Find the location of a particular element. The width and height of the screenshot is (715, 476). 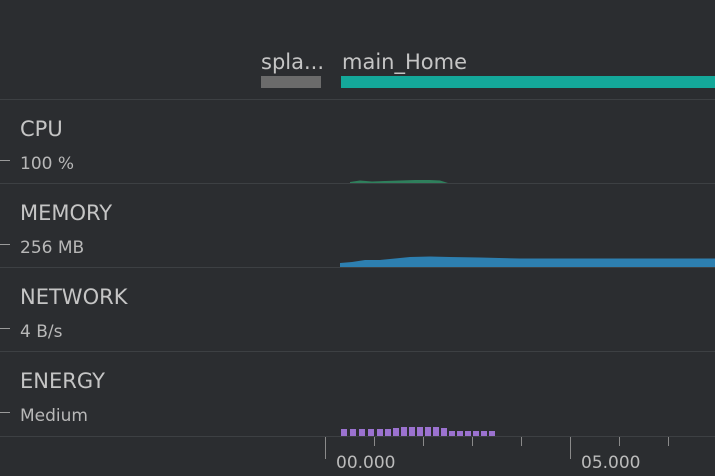

memory-usage-chart is located at coordinates (527, 262).